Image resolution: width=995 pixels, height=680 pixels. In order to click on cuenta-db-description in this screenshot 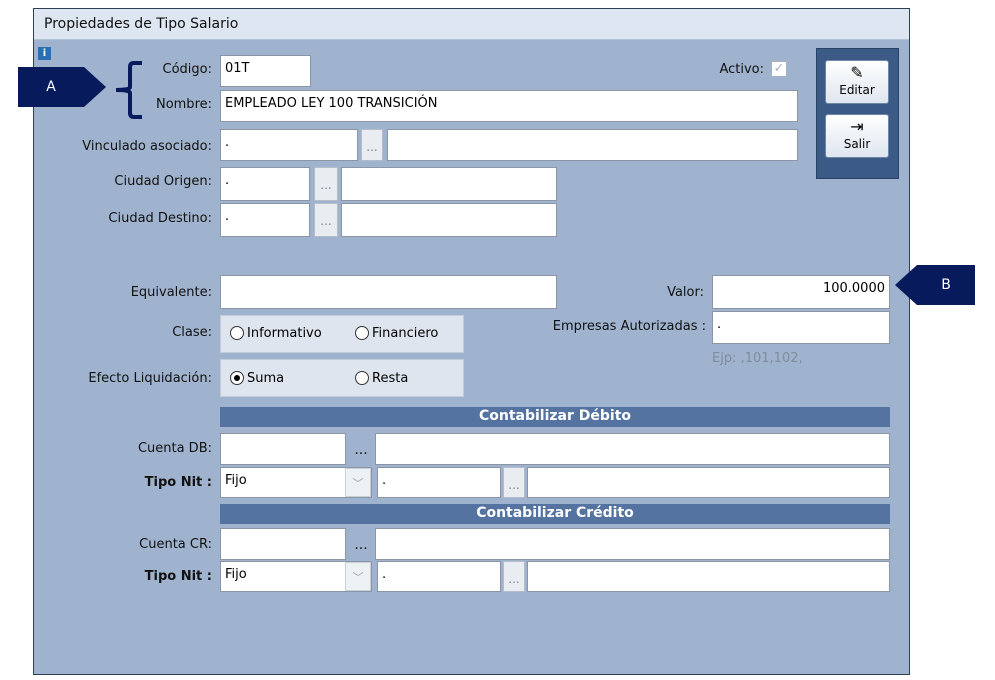, I will do `click(632, 449)`.